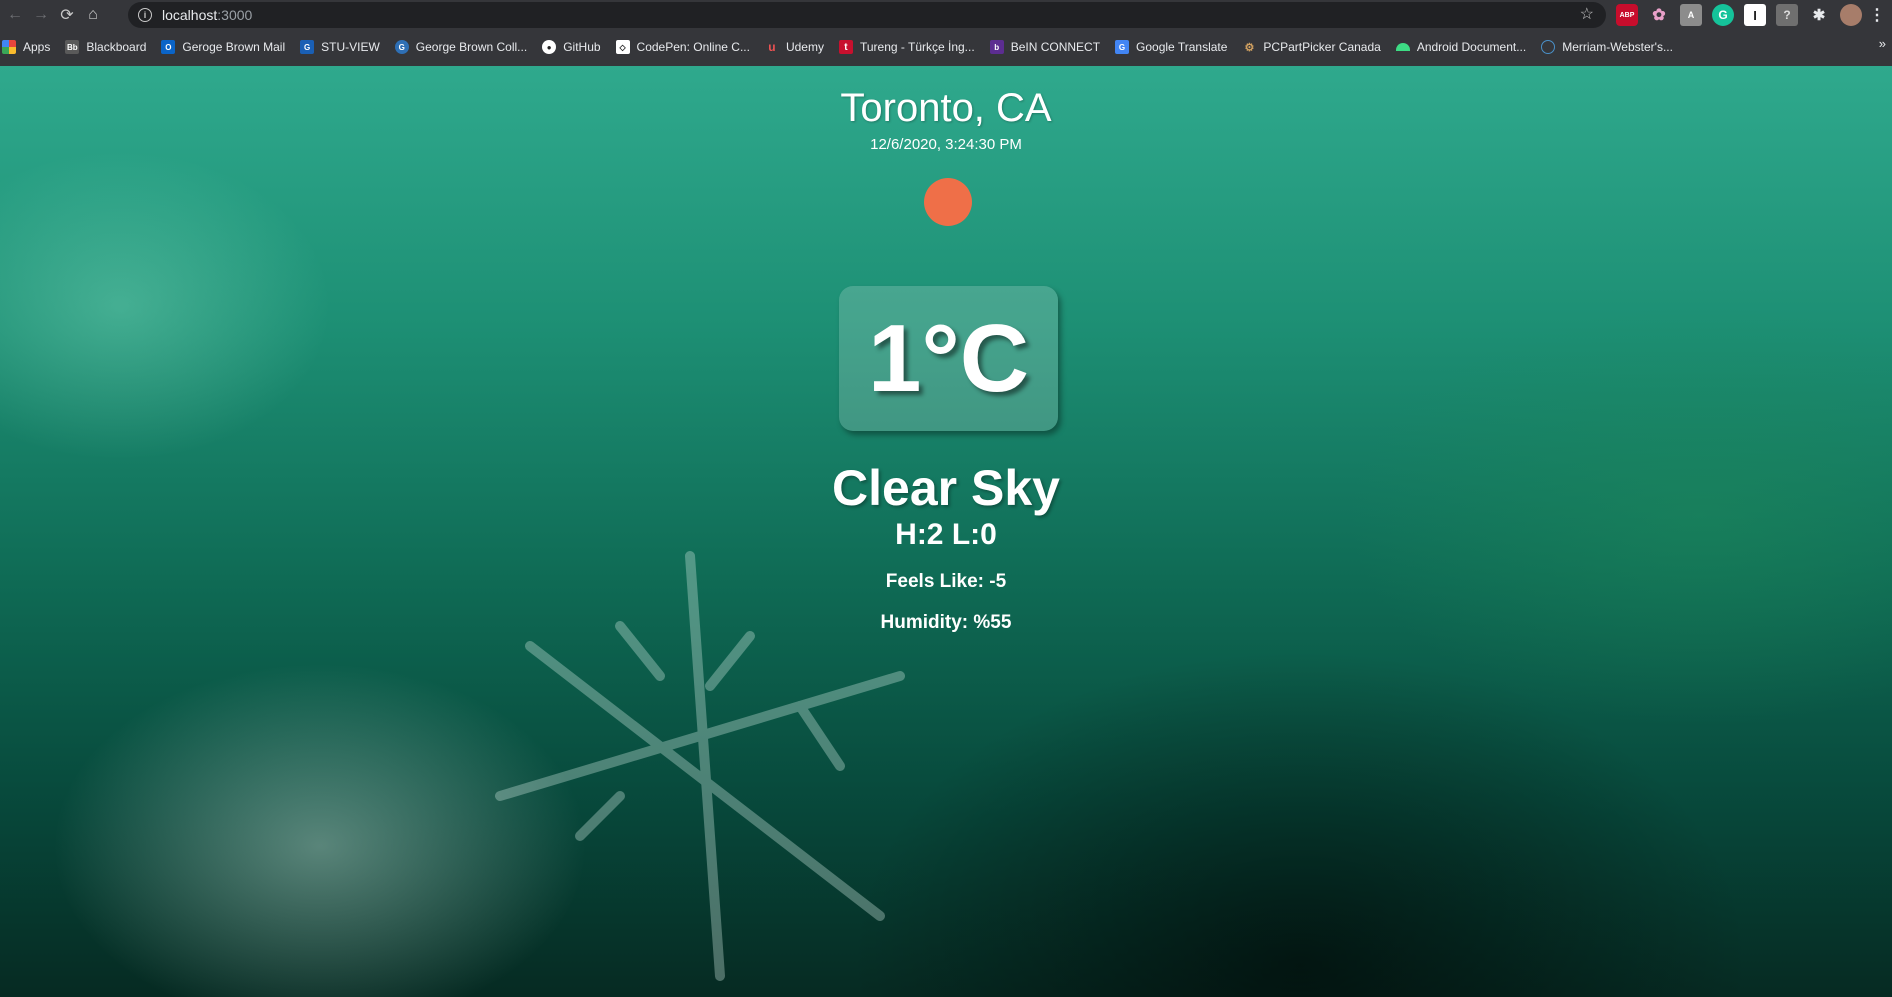 This screenshot has height=997, width=1892. What do you see at coordinates (116, 47) in the screenshot?
I see `bookmark-label: Blackboard` at bounding box center [116, 47].